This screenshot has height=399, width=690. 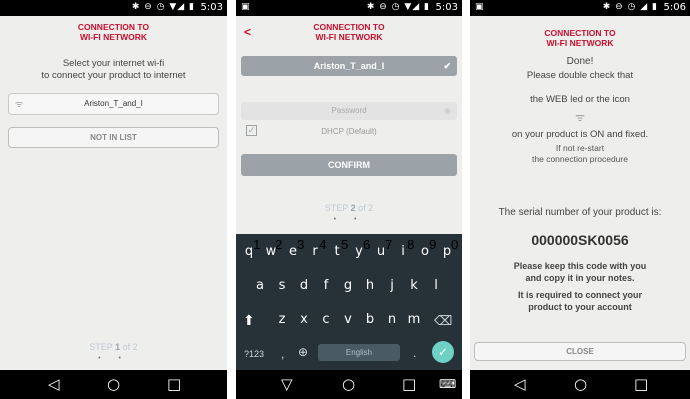 What do you see at coordinates (370, 319) in the screenshot?
I see `key-b: b` at bounding box center [370, 319].